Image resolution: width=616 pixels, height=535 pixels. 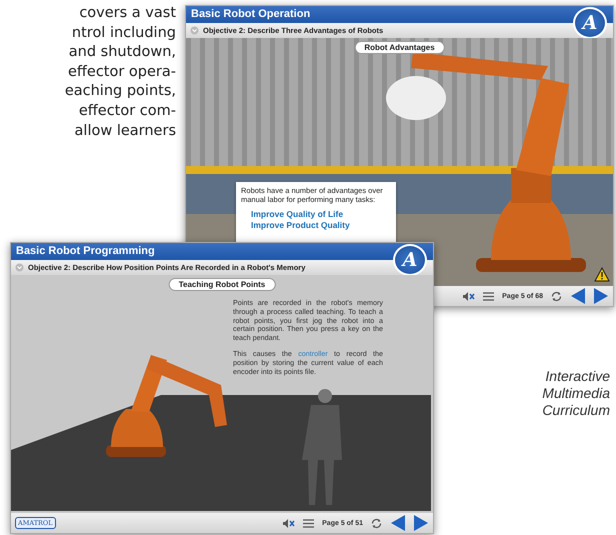 I want to click on scene-title: Robot Advantages, so click(x=399, y=47).